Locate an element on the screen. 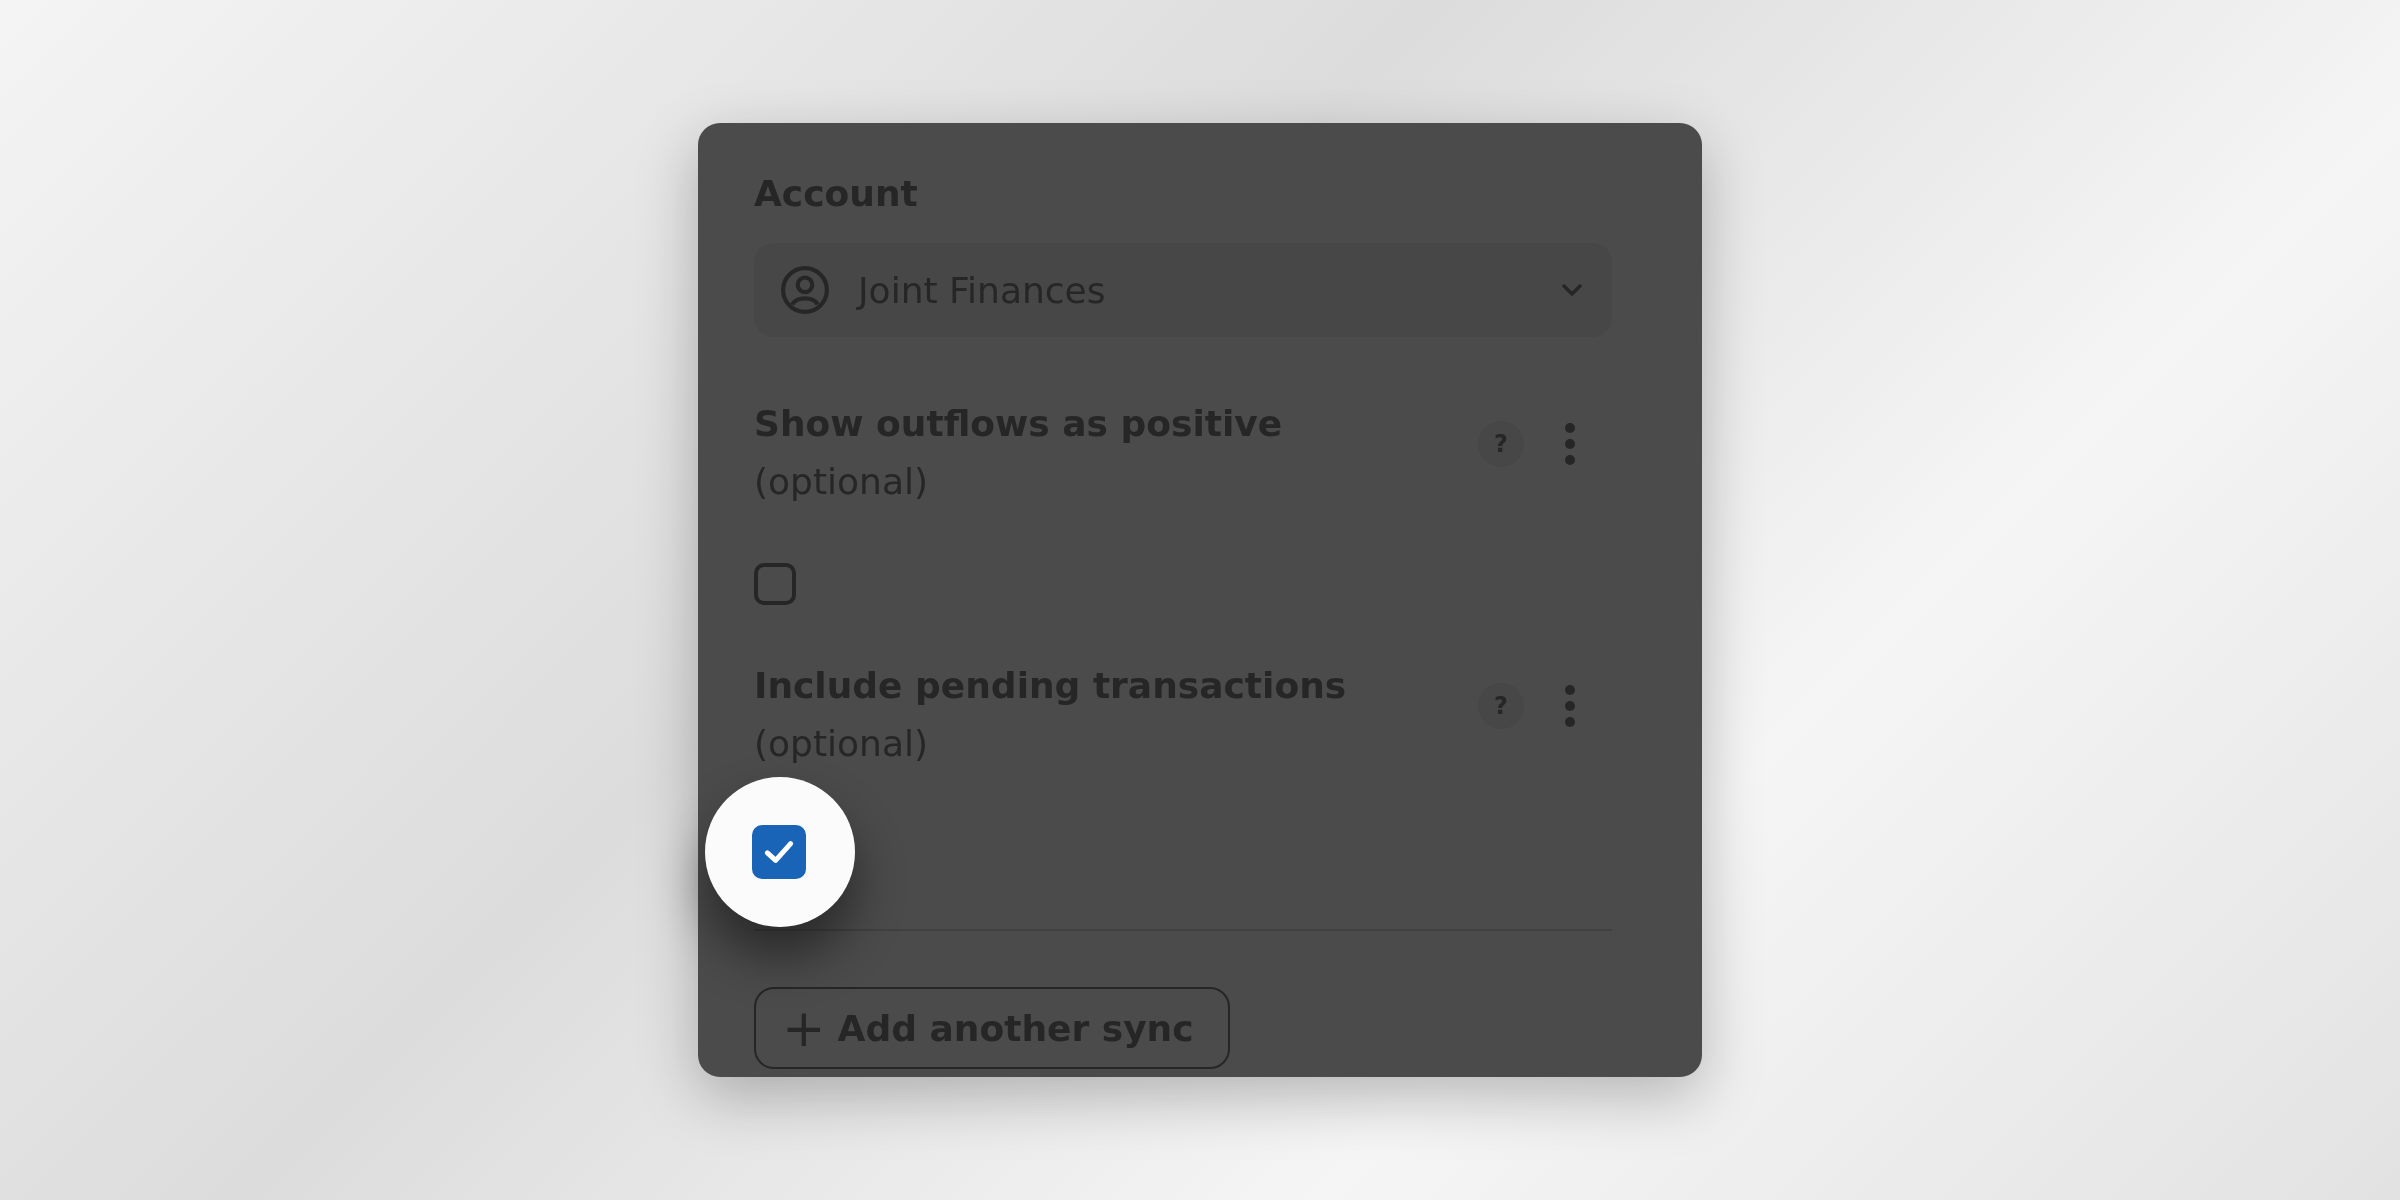  chevron-down-icon is located at coordinates (1572, 290).